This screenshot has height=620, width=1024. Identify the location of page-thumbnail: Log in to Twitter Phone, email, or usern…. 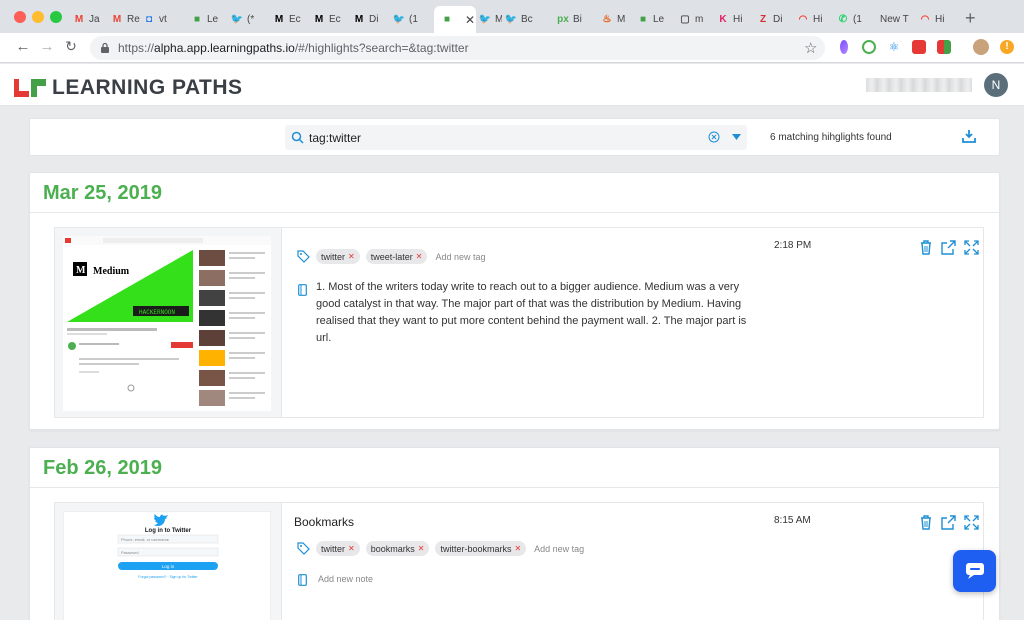
(167, 565).